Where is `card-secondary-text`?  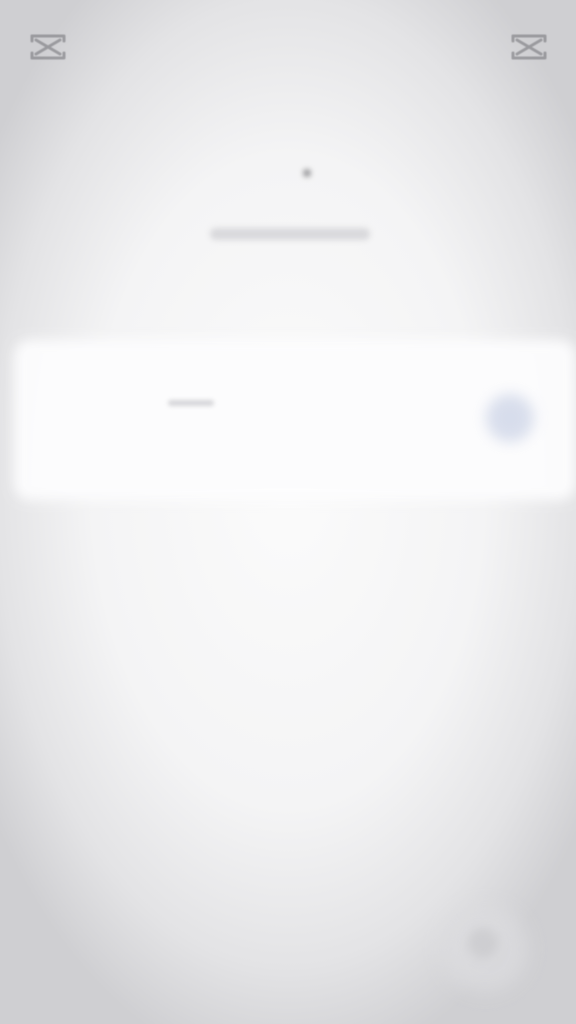
card-secondary-text is located at coordinates (122, 447).